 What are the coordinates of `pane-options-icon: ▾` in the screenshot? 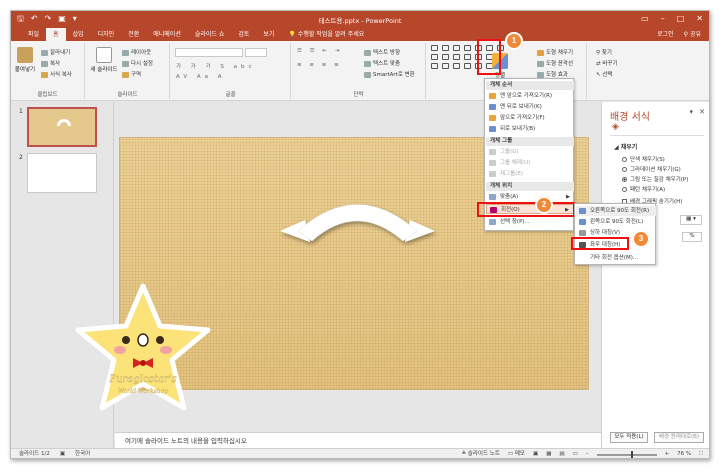 It's located at (691, 112).